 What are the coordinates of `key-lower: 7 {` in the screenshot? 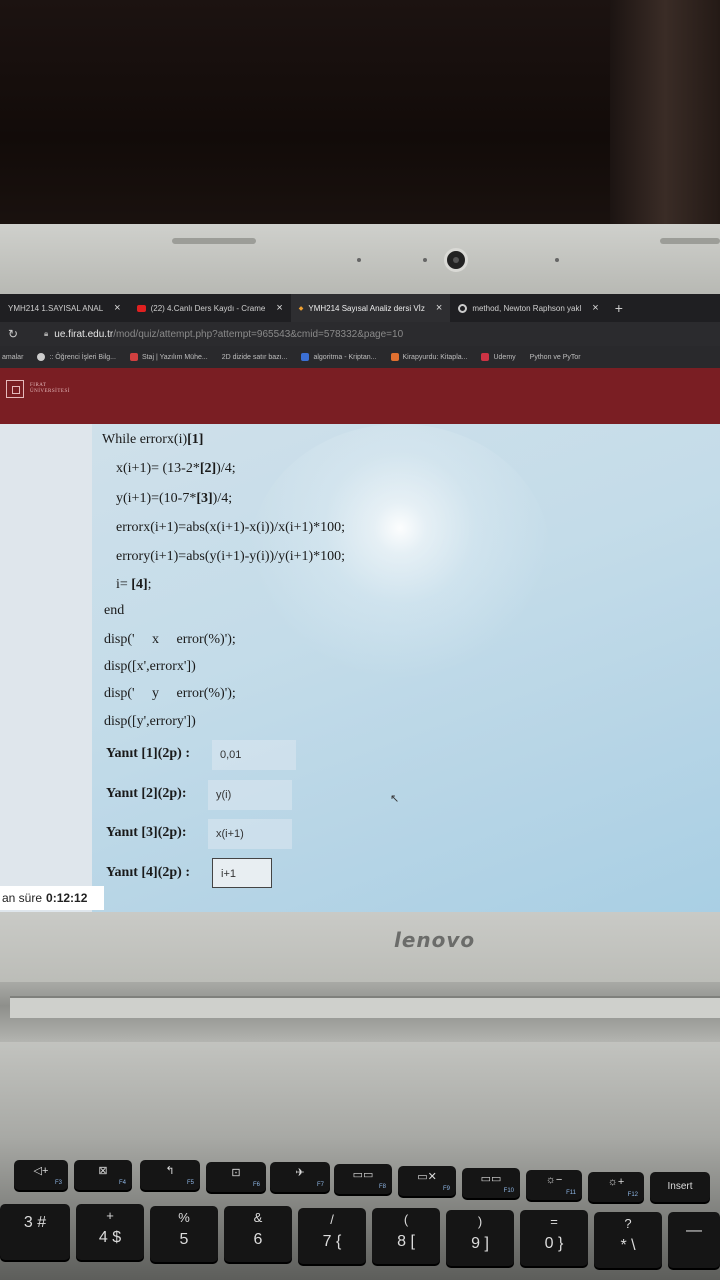 It's located at (332, 1241).